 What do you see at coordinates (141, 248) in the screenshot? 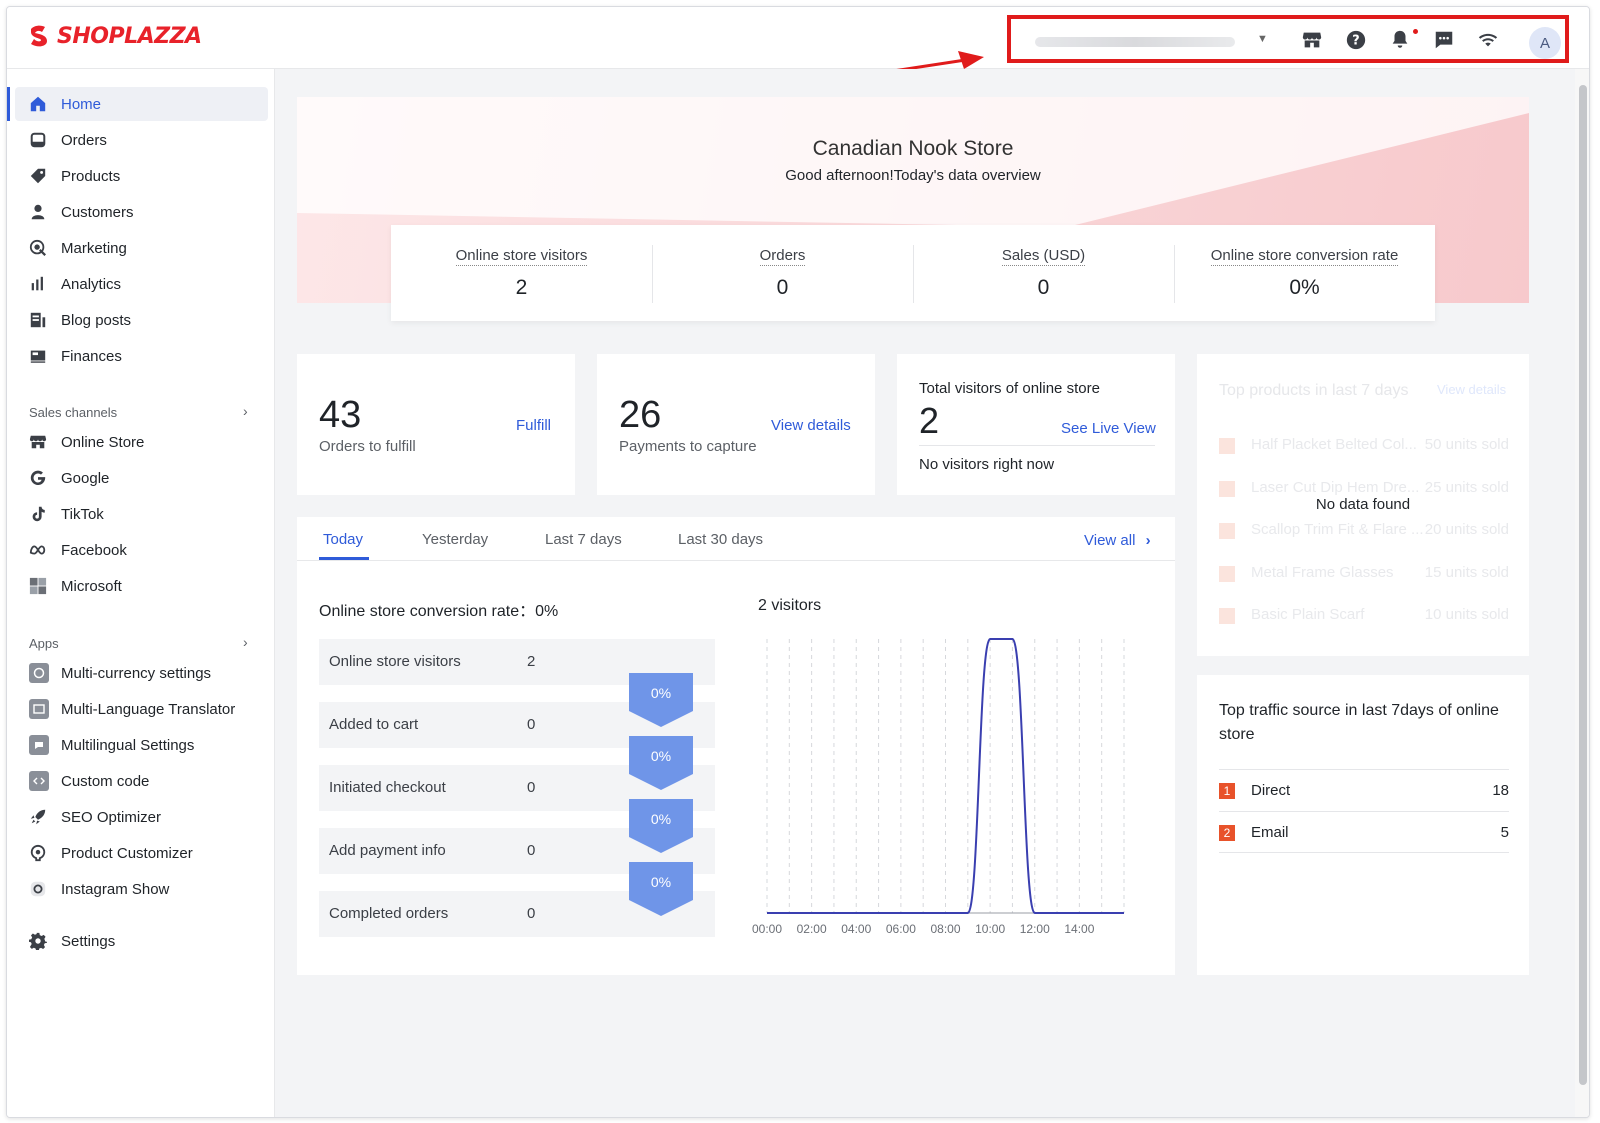
I see `sidebar-item-marketing: Marketing` at bounding box center [141, 248].